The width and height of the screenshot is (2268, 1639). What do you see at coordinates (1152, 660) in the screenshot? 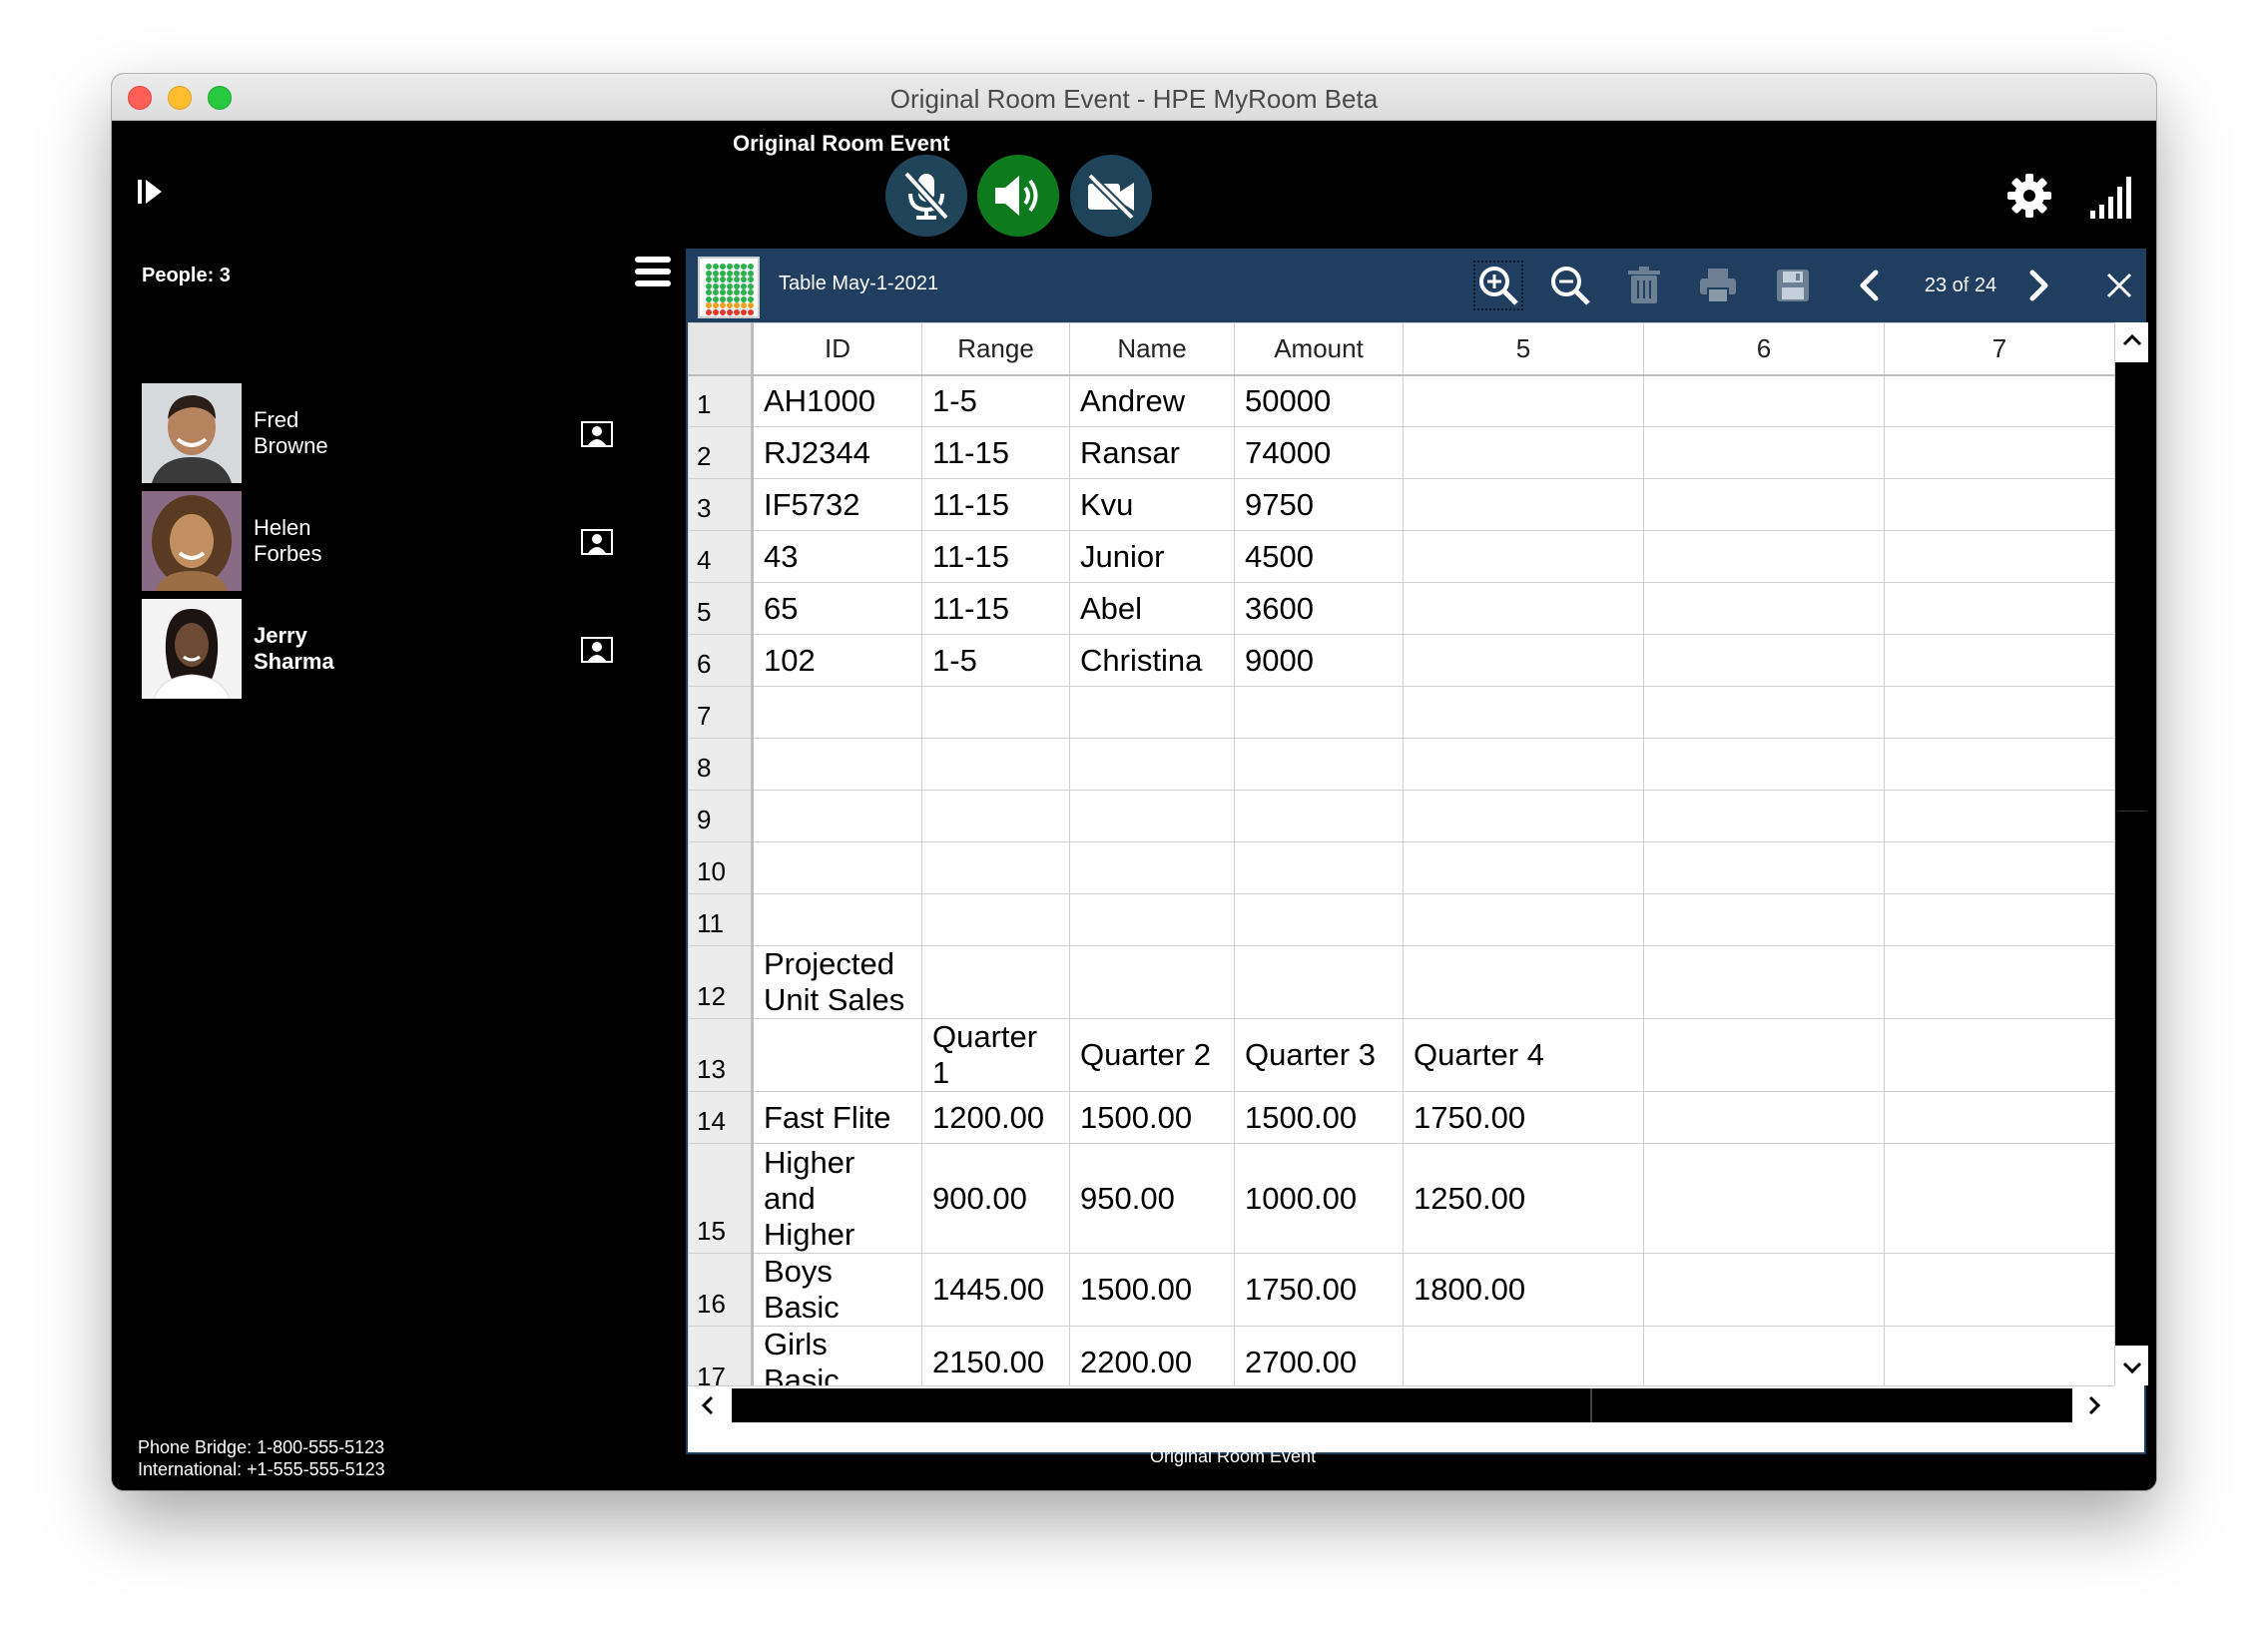
I see `table-cell: Christina` at bounding box center [1152, 660].